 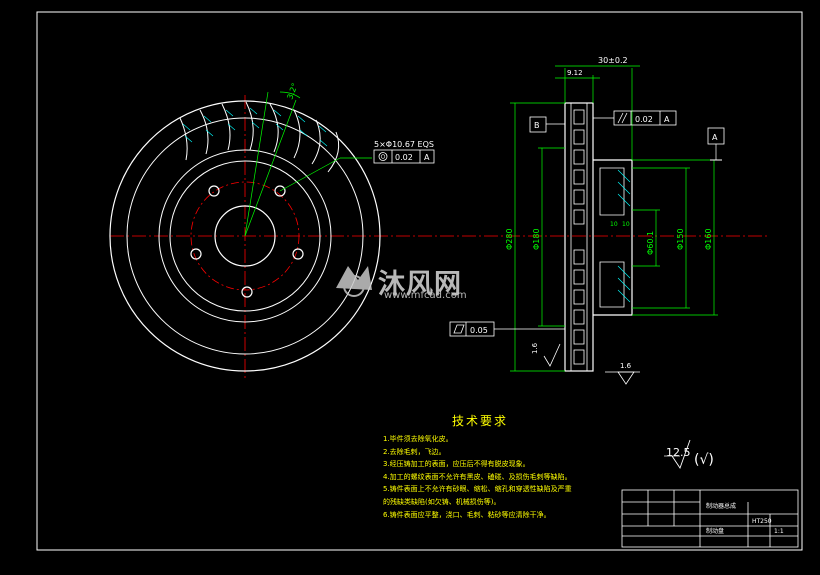 I want to click on small-dim-1: 10, so click(x=614, y=224).